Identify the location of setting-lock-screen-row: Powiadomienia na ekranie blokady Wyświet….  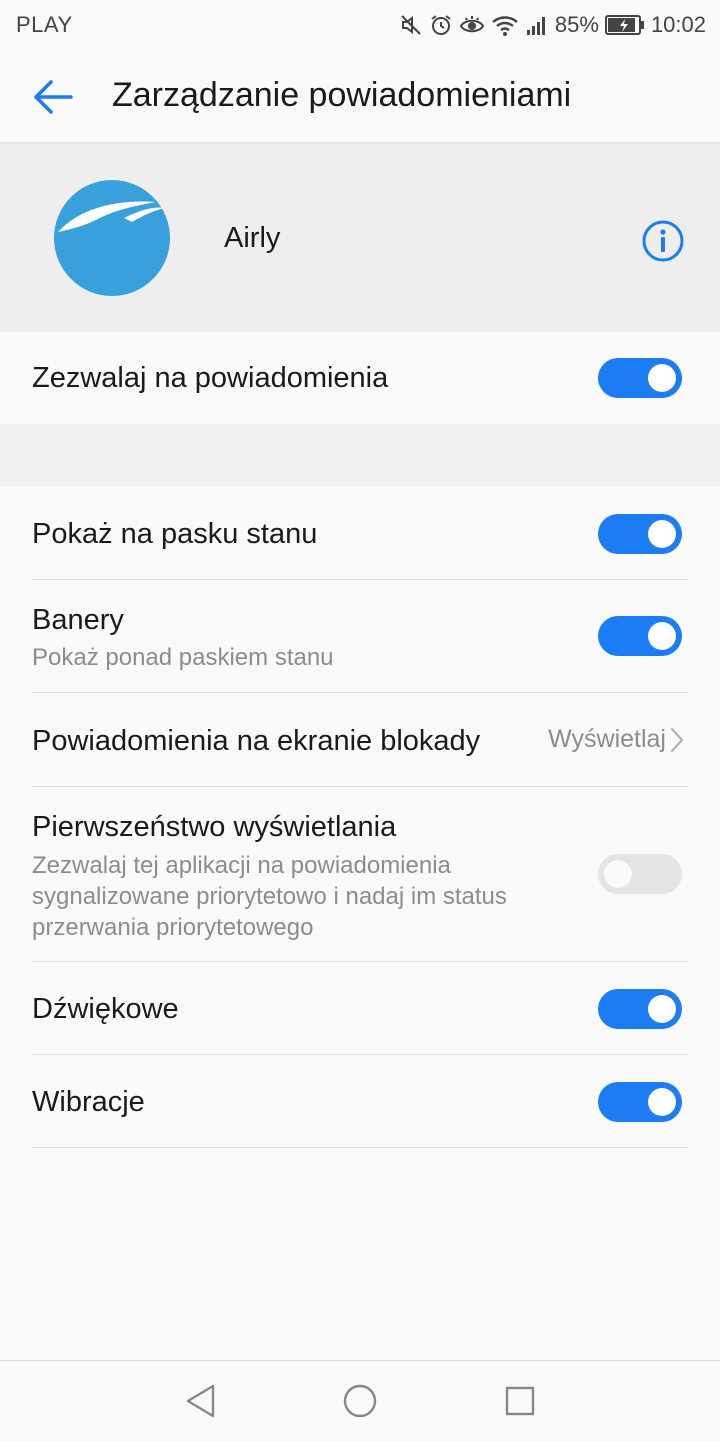
(360, 740).